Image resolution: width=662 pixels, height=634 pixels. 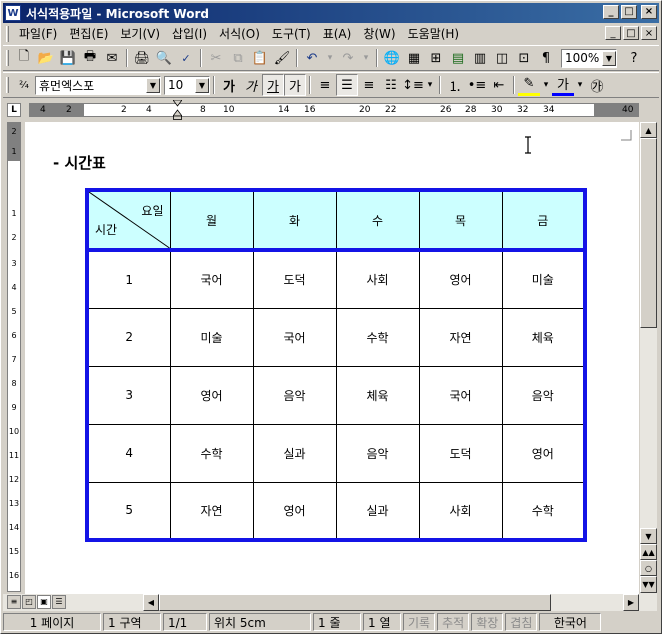 What do you see at coordinates (13, 13) in the screenshot?
I see `word-app-icon: W` at bounding box center [13, 13].